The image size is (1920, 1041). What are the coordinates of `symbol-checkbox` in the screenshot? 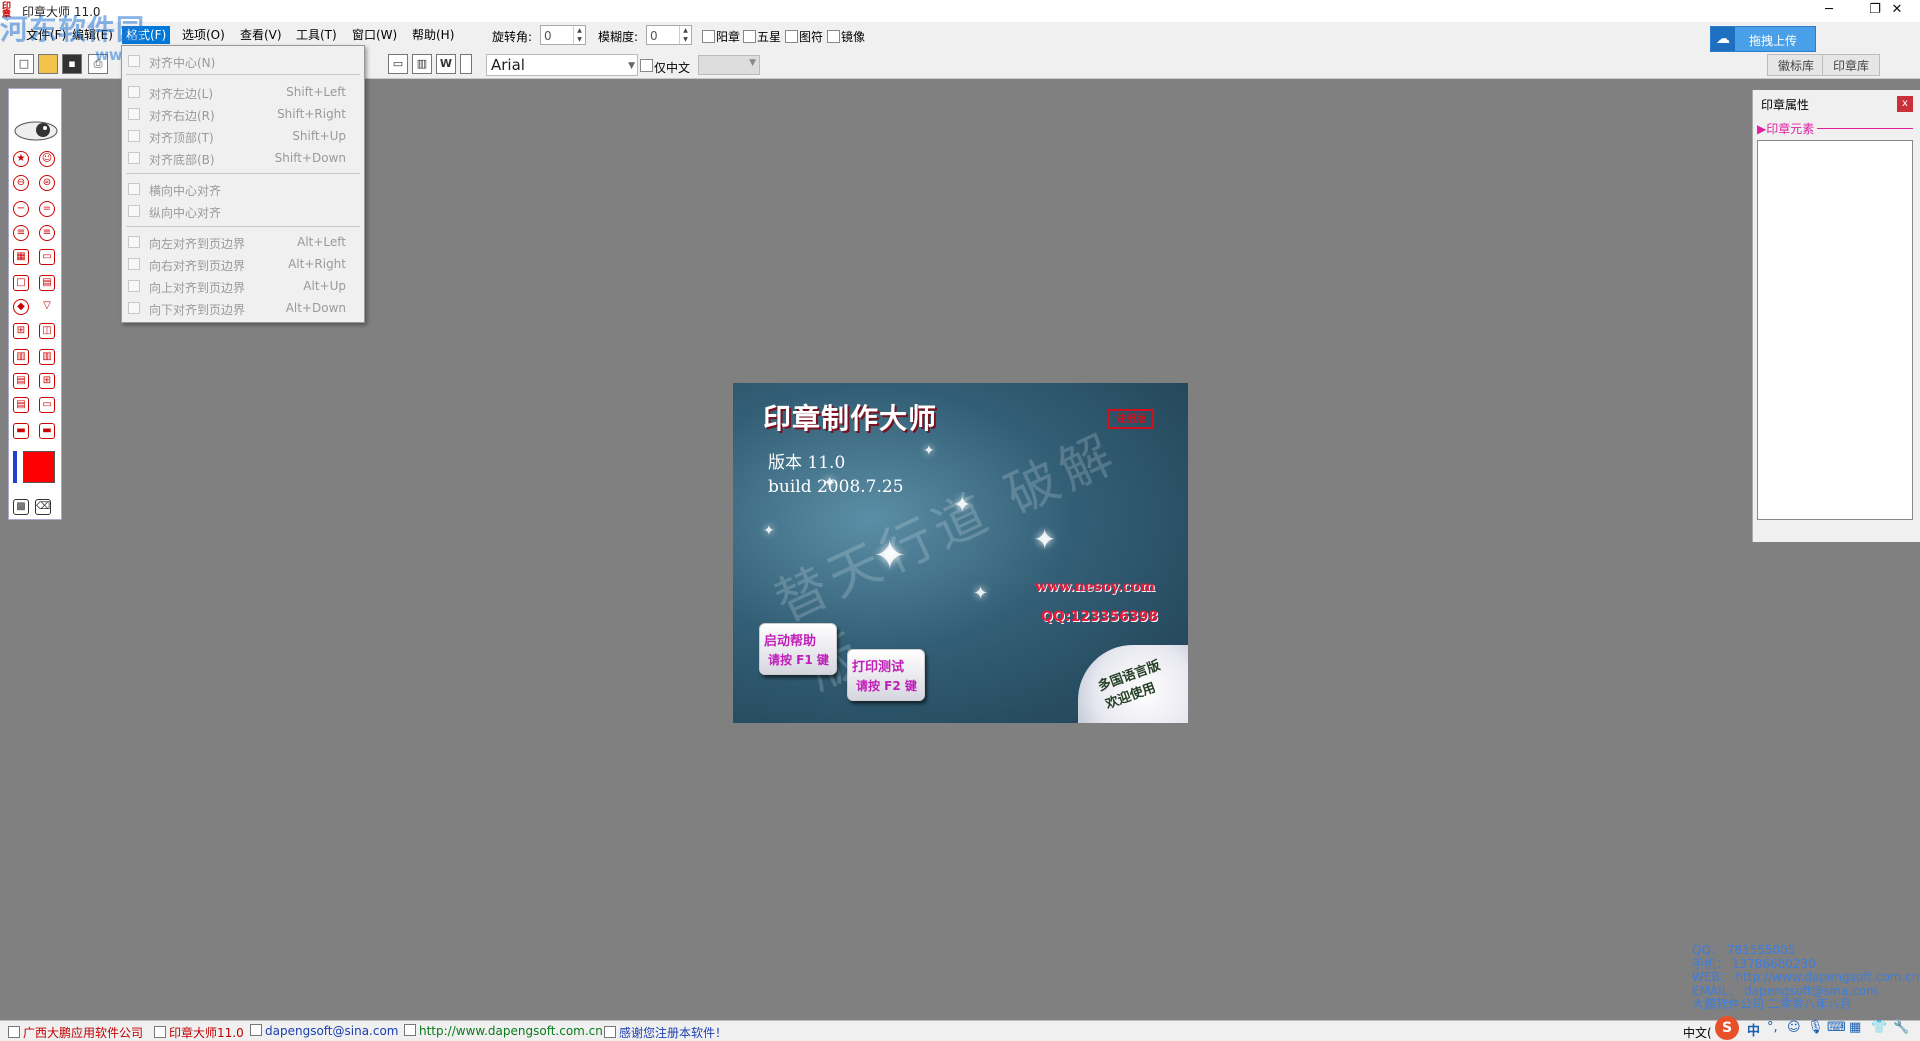 It's located at (791, 36).